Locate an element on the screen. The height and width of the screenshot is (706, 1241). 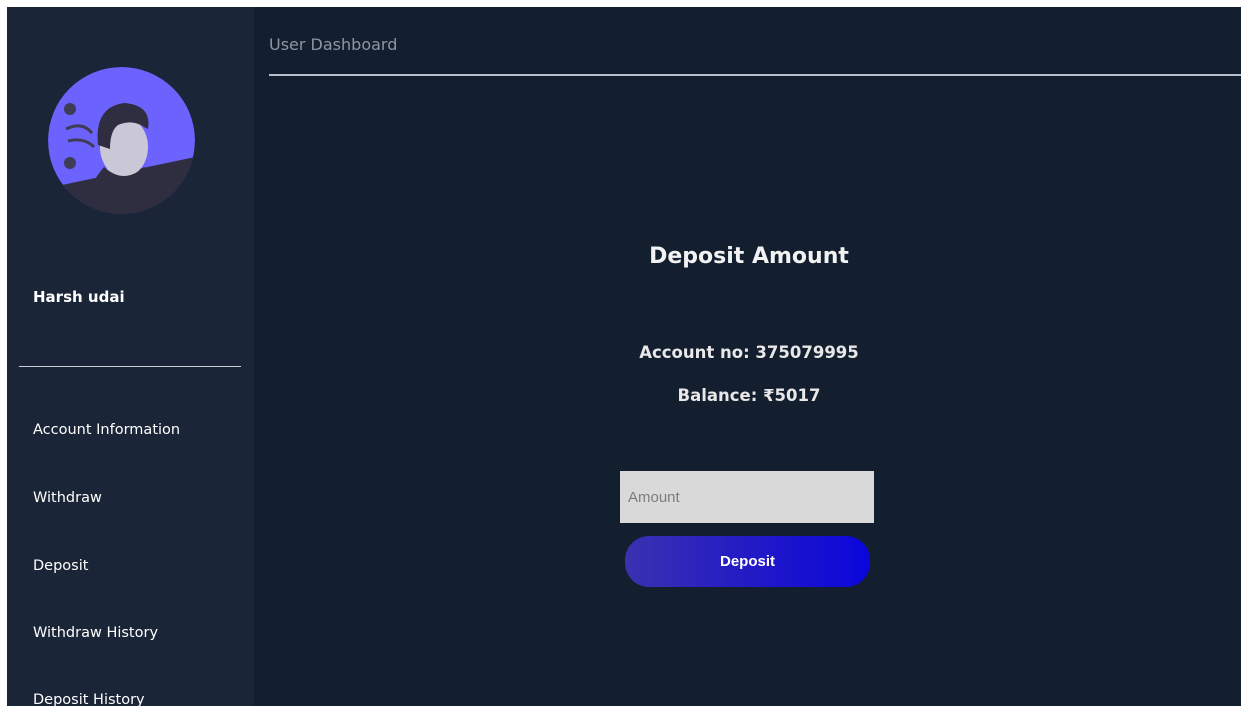
sidebar-item-deposit-history: Deposit History is located at coordinates (89, 699).